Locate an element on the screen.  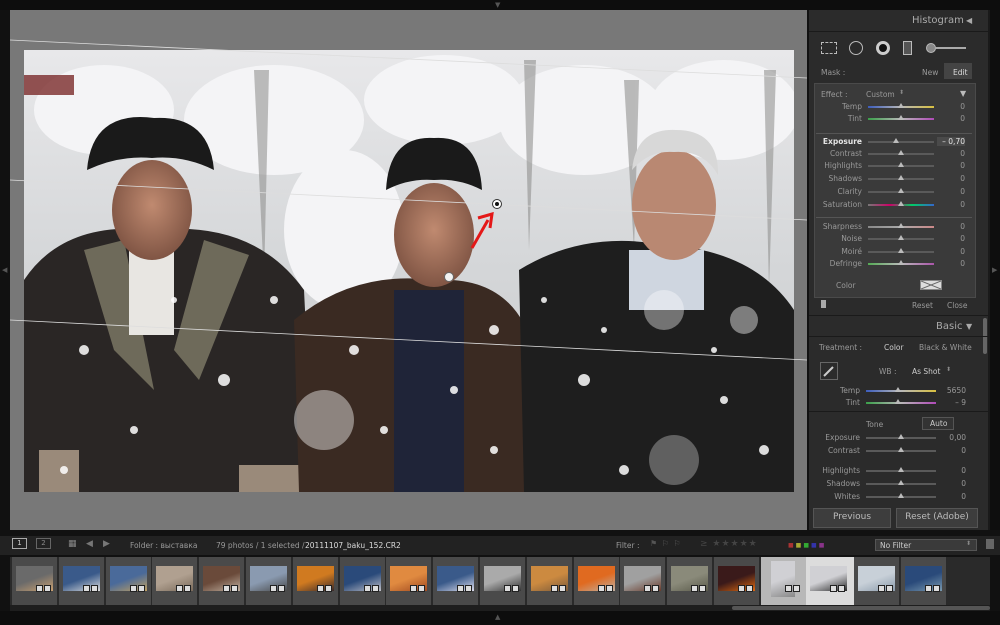
treatment-bw-button: Black & White is located at coordinates (945, 347).